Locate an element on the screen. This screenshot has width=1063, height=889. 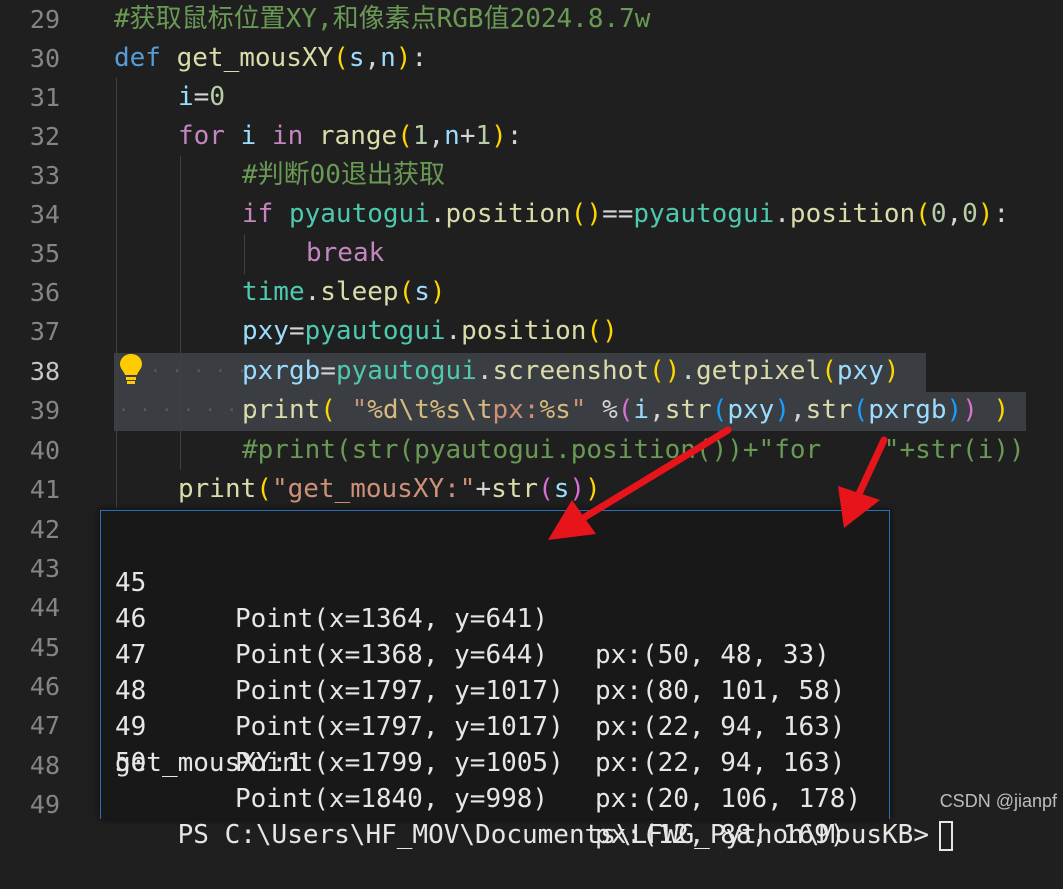
whitespace-markers: · · · · · · · is located at coordinates (188, 410).